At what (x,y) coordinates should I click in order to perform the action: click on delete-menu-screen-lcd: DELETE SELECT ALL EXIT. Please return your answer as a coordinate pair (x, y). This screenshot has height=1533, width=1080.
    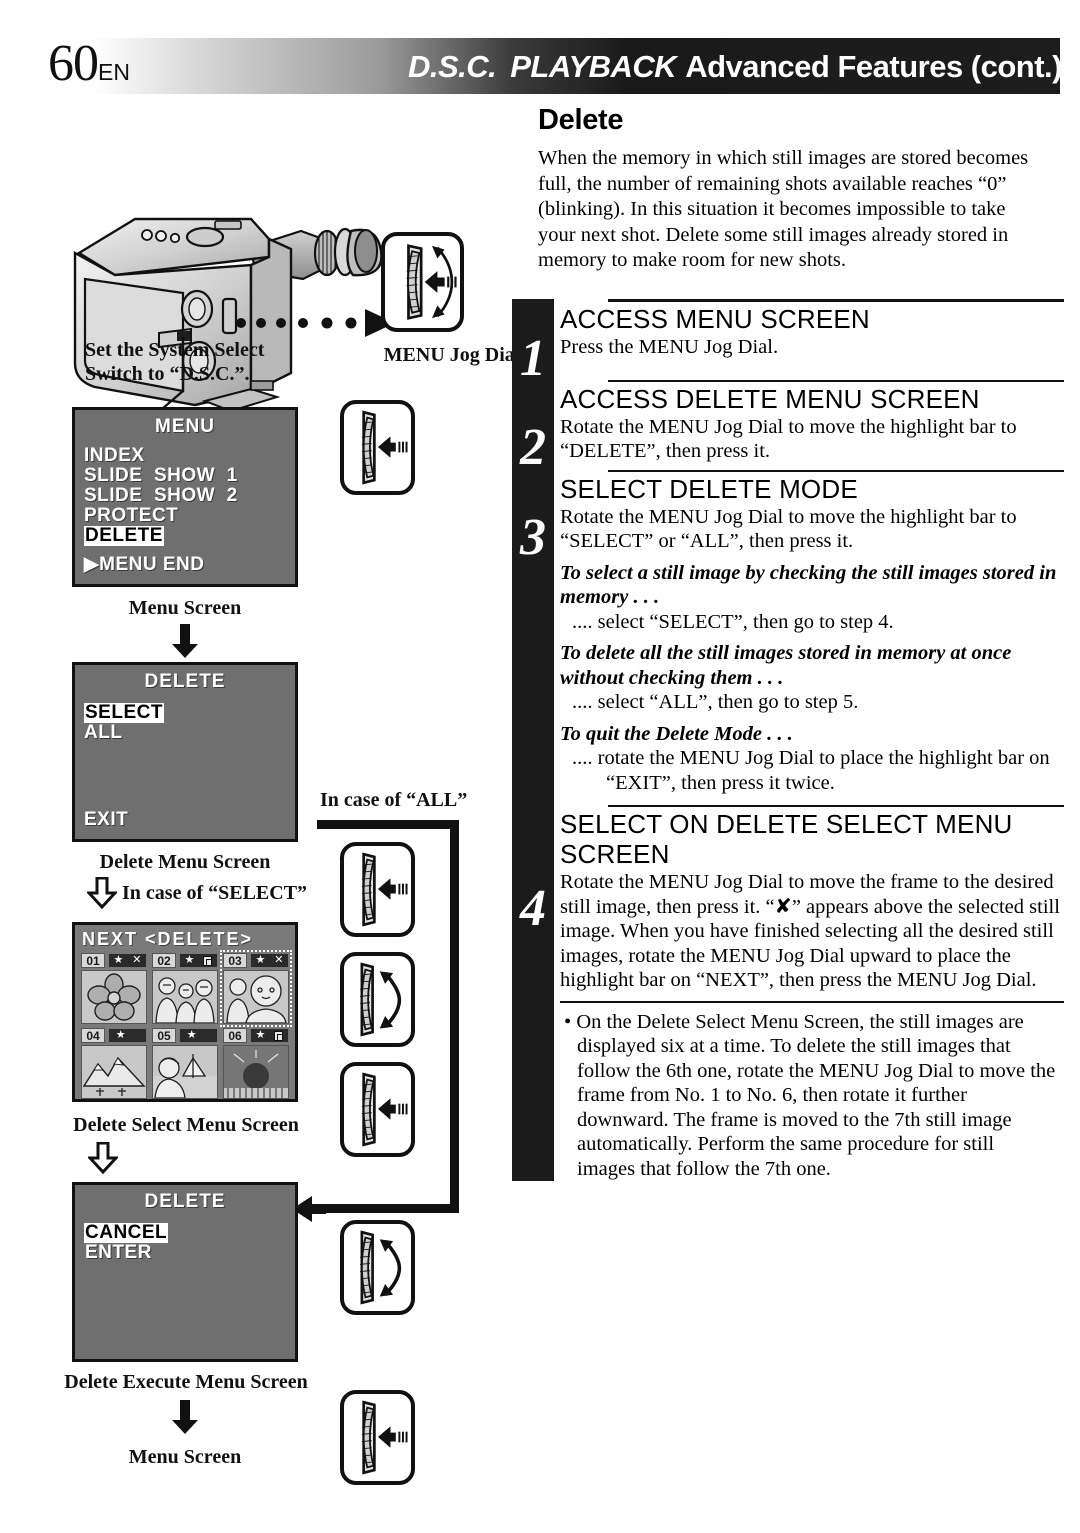
    Looking at the image, I should click on (185, 752).